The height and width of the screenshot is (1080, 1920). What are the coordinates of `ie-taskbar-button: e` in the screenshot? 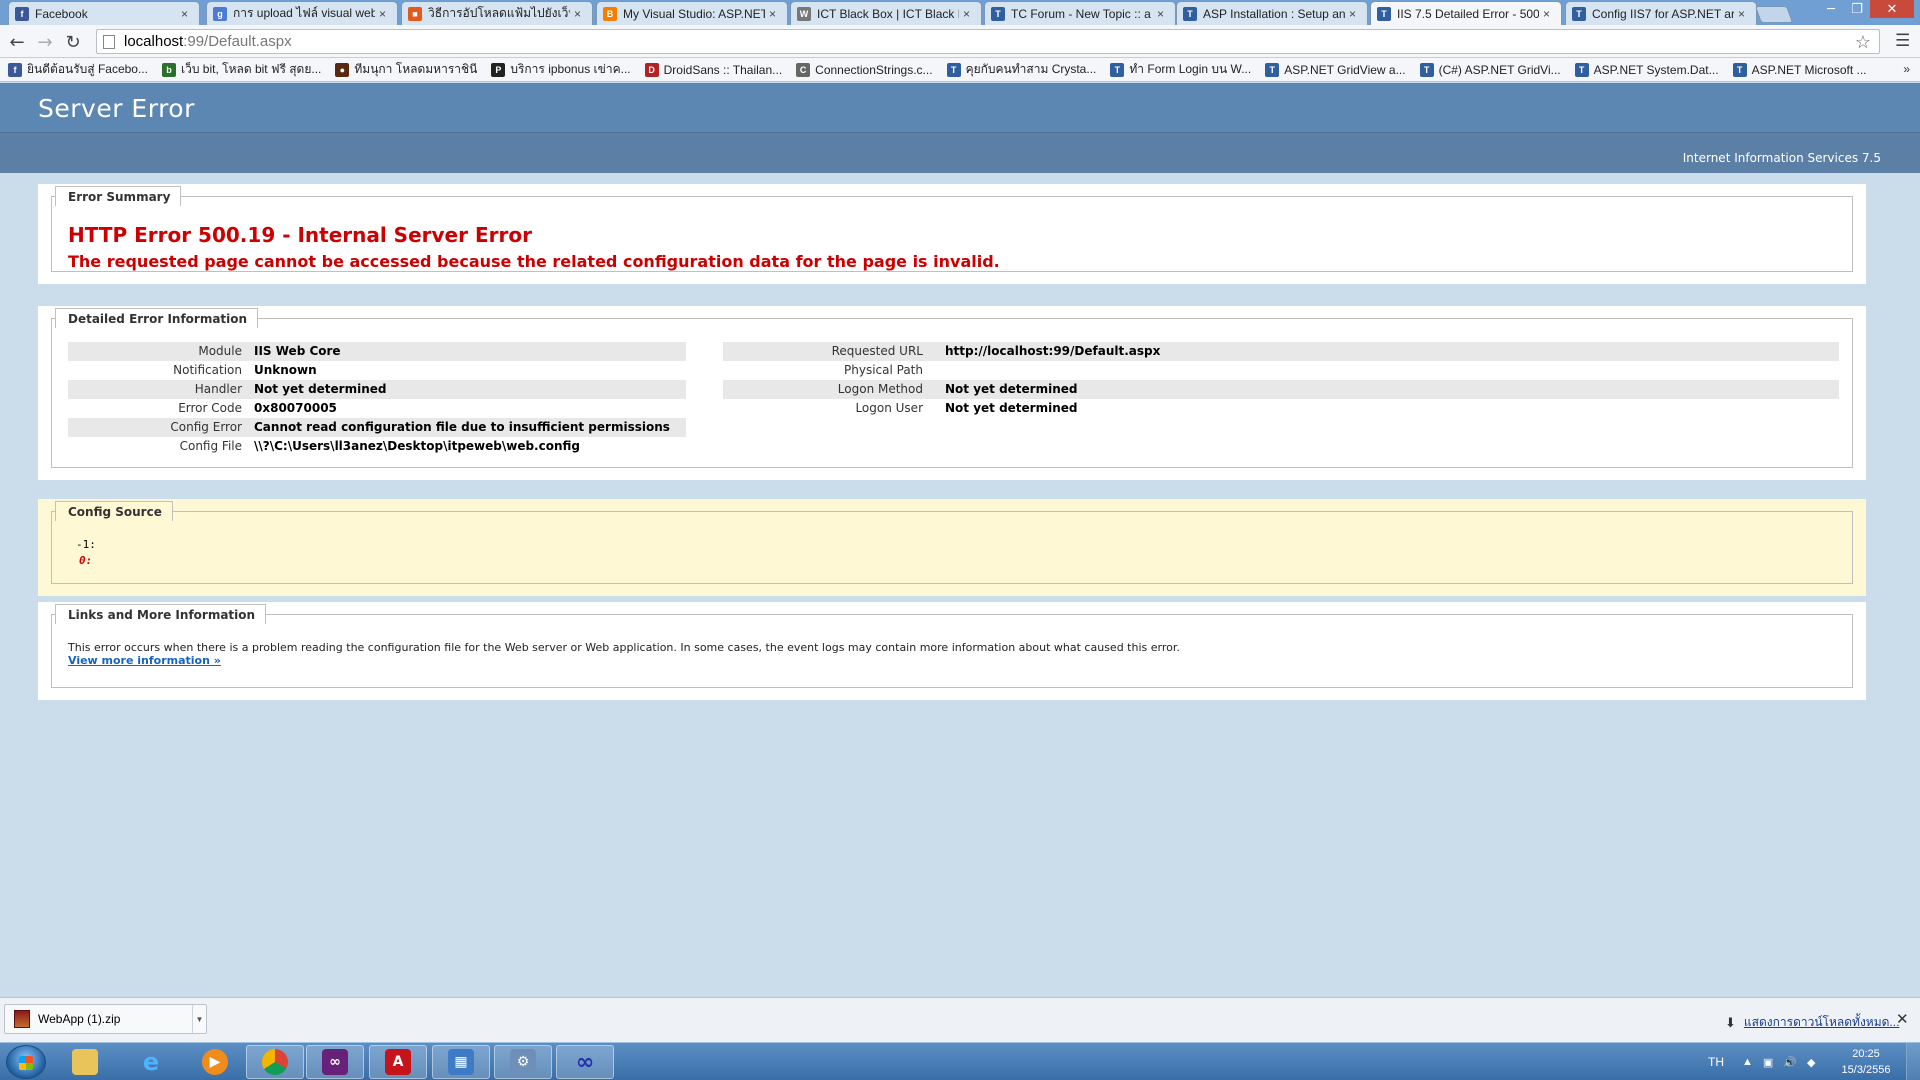 It's located at (151, 1062).